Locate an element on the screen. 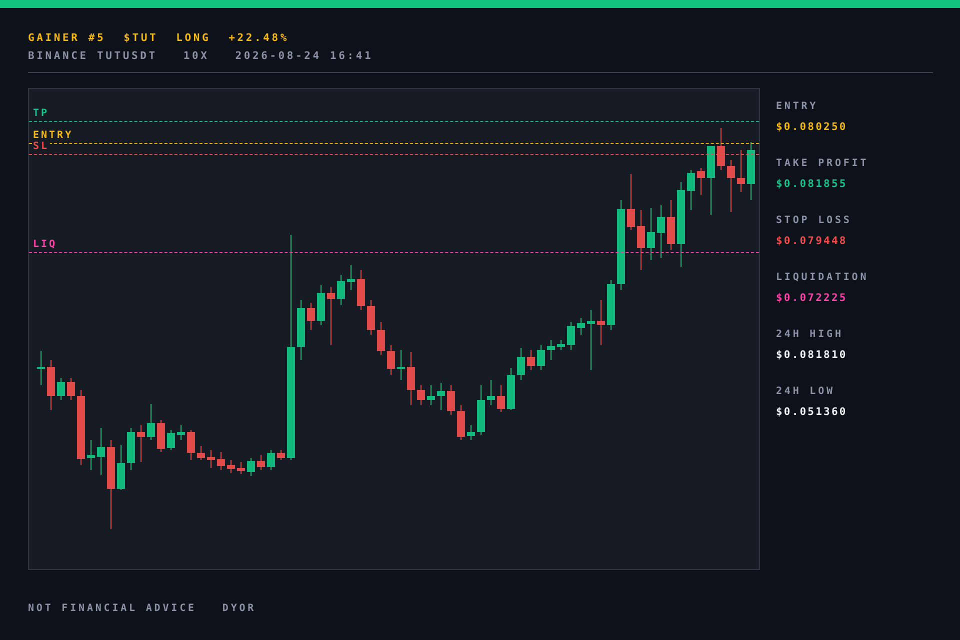  header-title-text: $TUT is located at coordinates (141, 38).